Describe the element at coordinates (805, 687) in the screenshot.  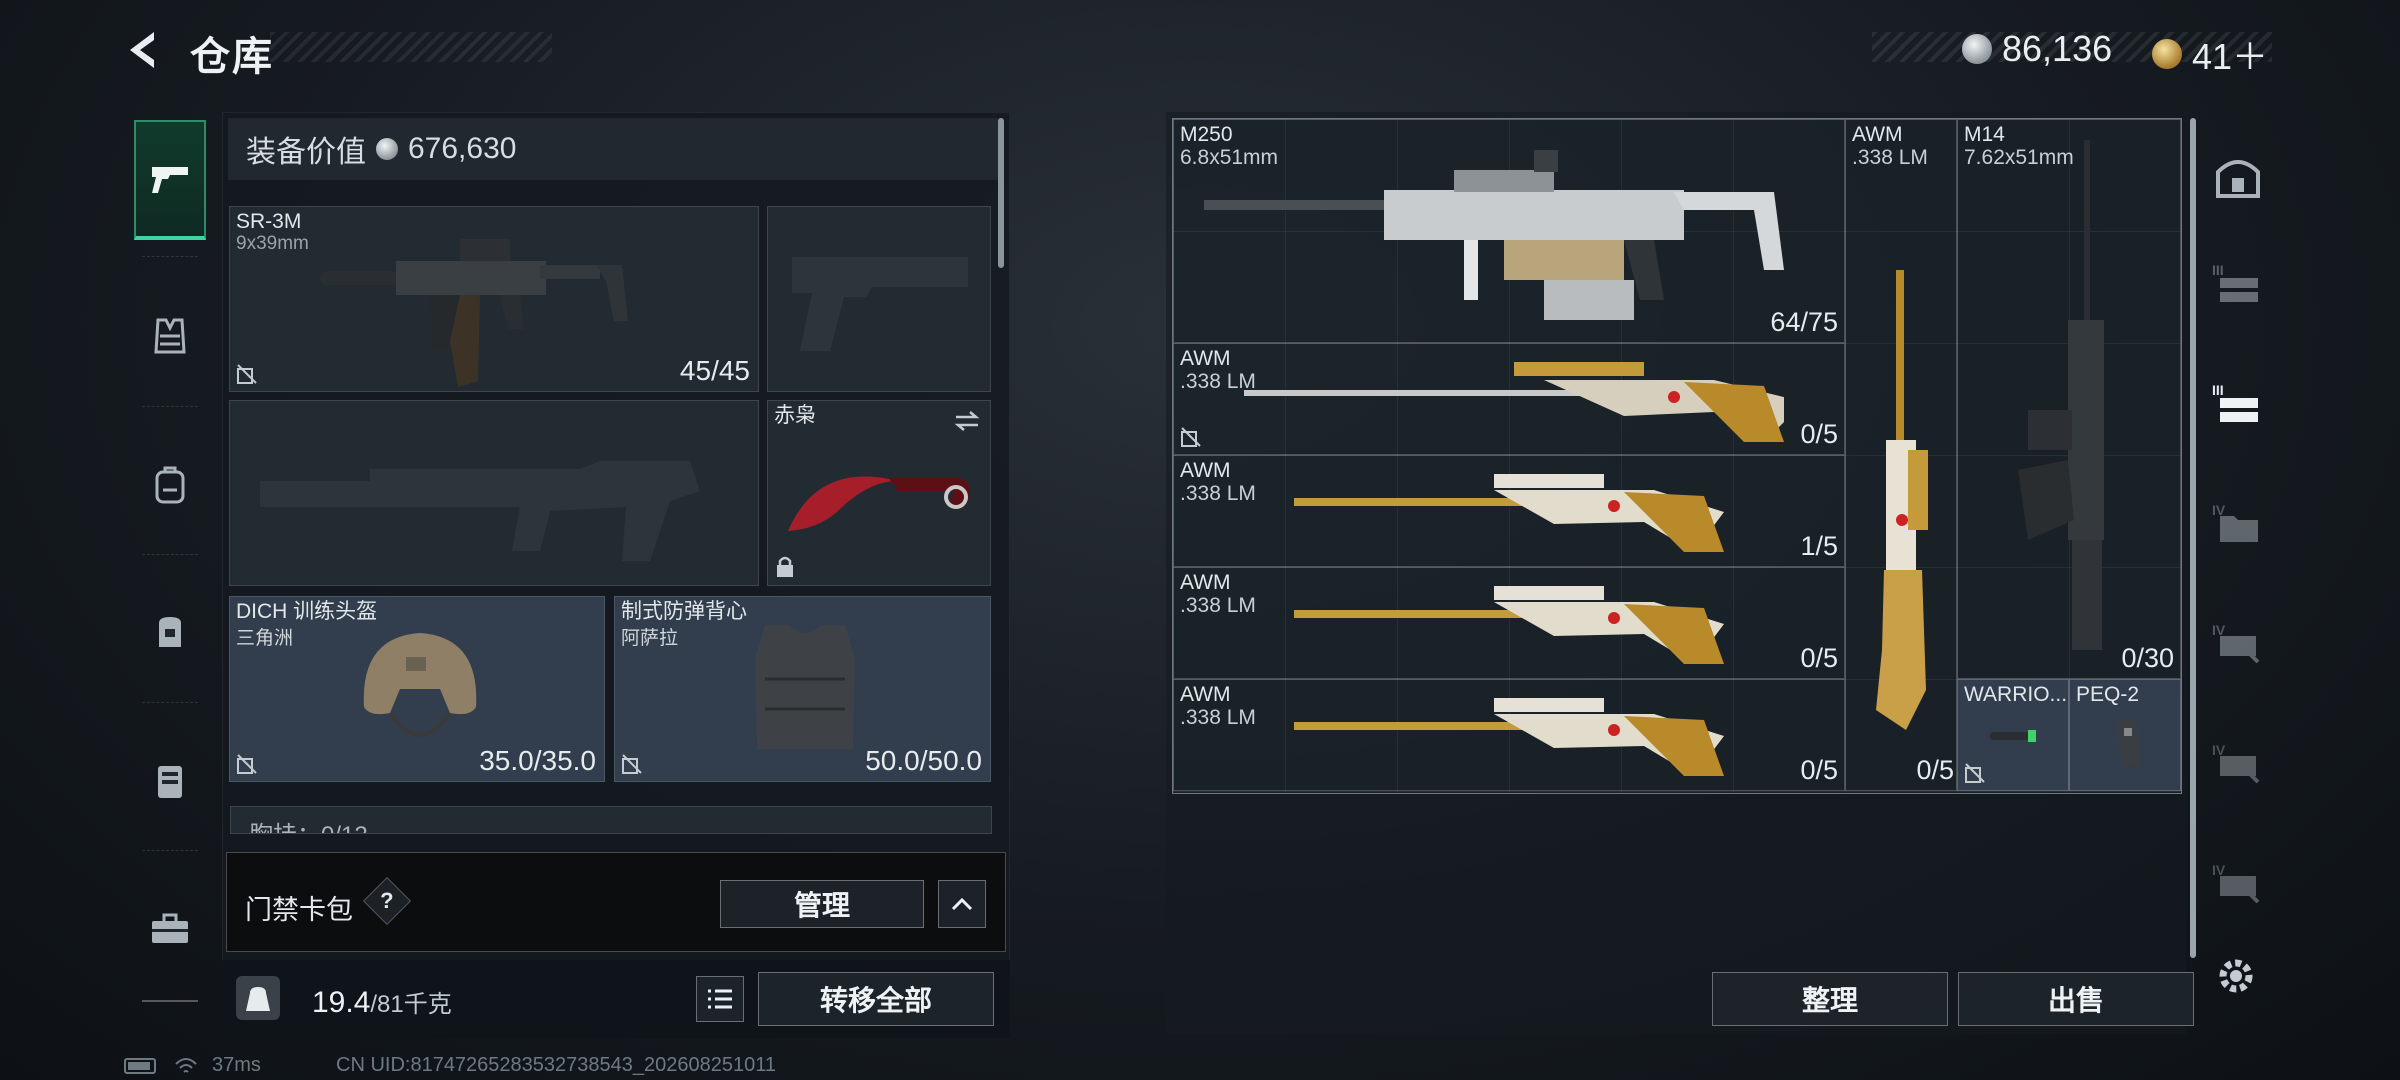
I see `body-armor-image` at that location.